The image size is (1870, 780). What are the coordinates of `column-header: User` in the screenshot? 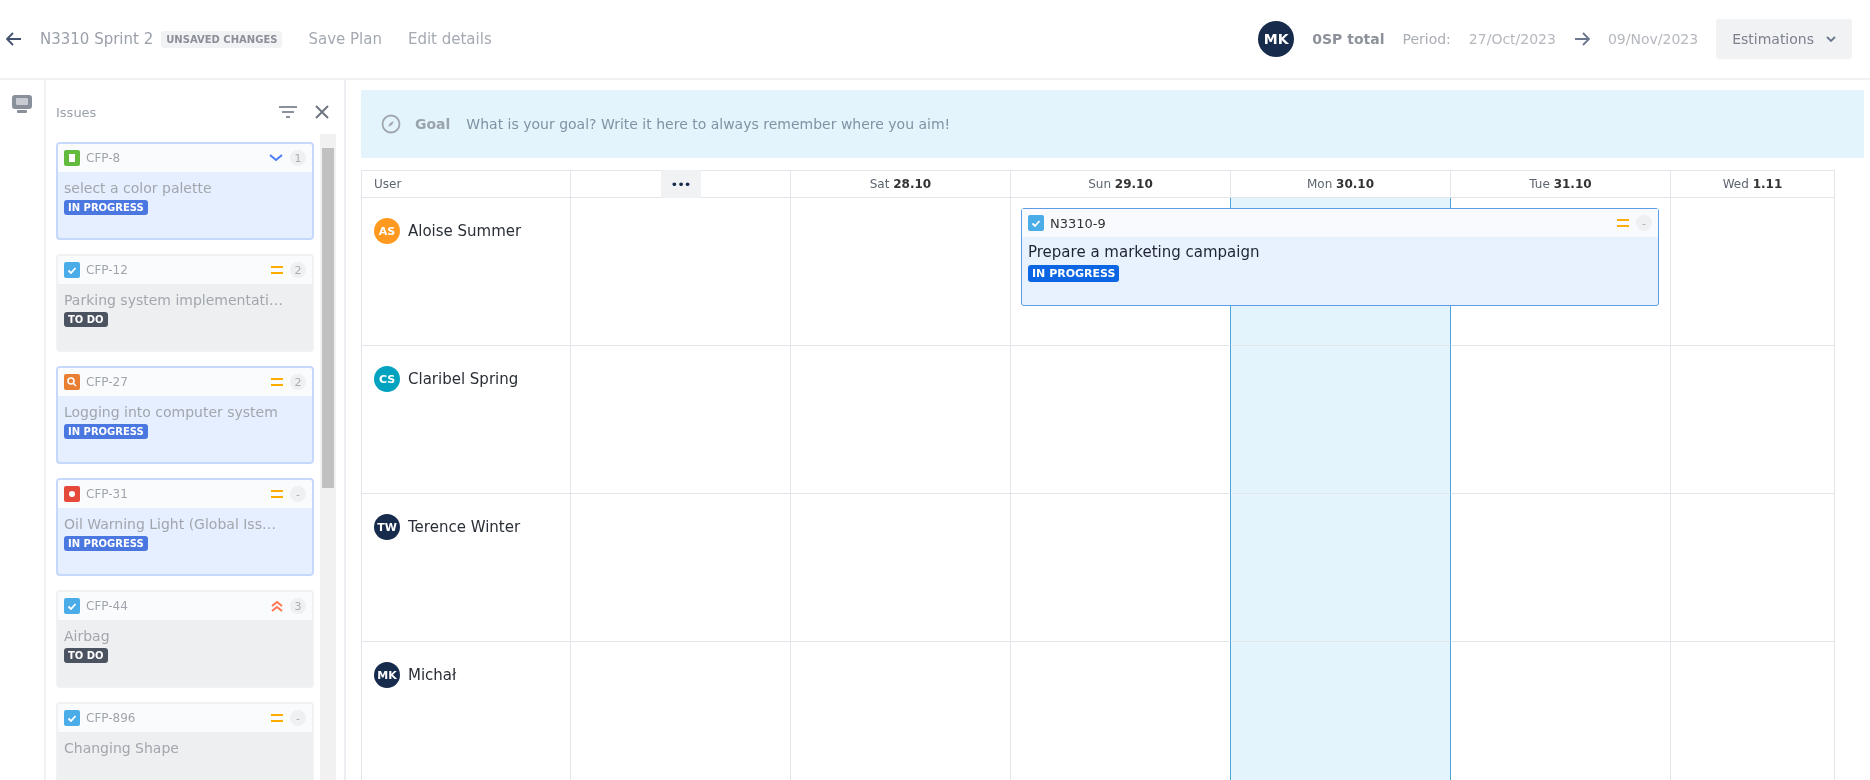 It's located at (388, 184).